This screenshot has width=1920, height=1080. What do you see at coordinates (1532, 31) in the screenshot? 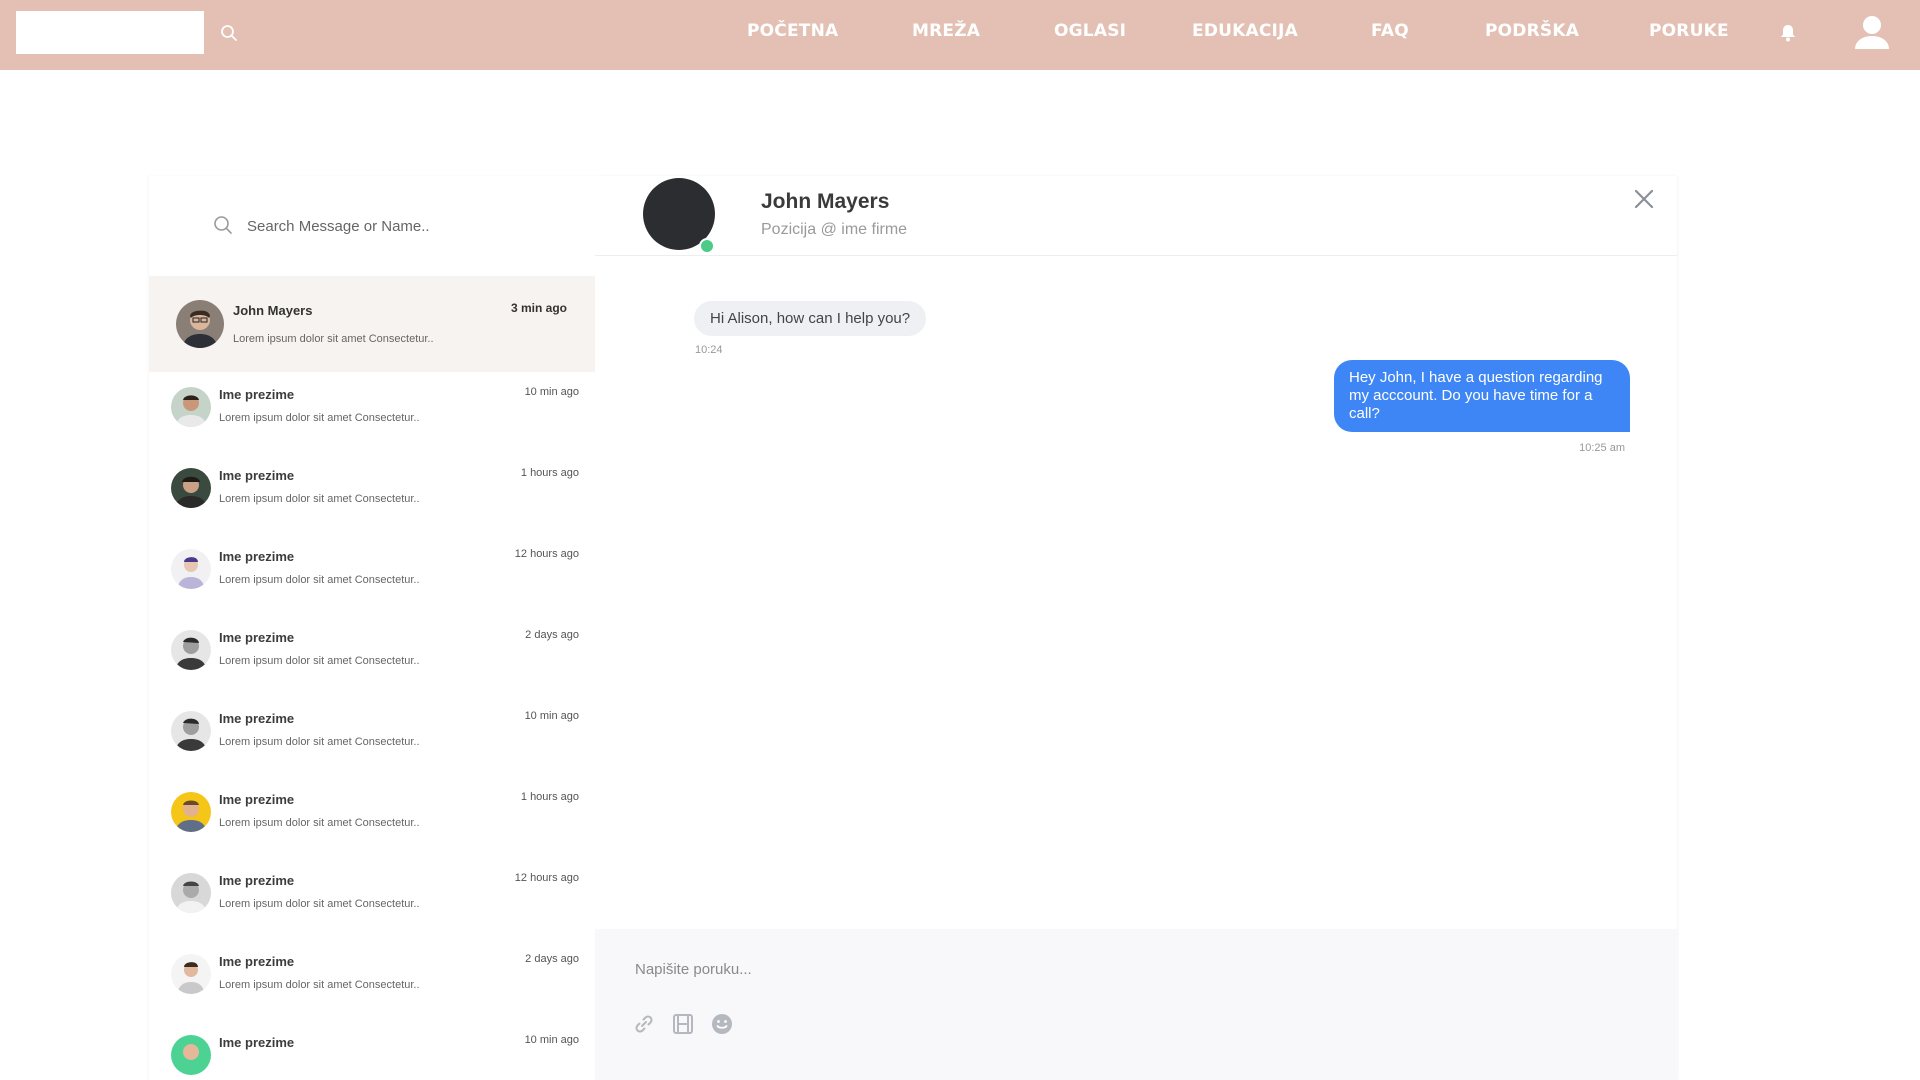
I see `nav-podrska: PODRŠKA` at bounding box center [1532, 31].